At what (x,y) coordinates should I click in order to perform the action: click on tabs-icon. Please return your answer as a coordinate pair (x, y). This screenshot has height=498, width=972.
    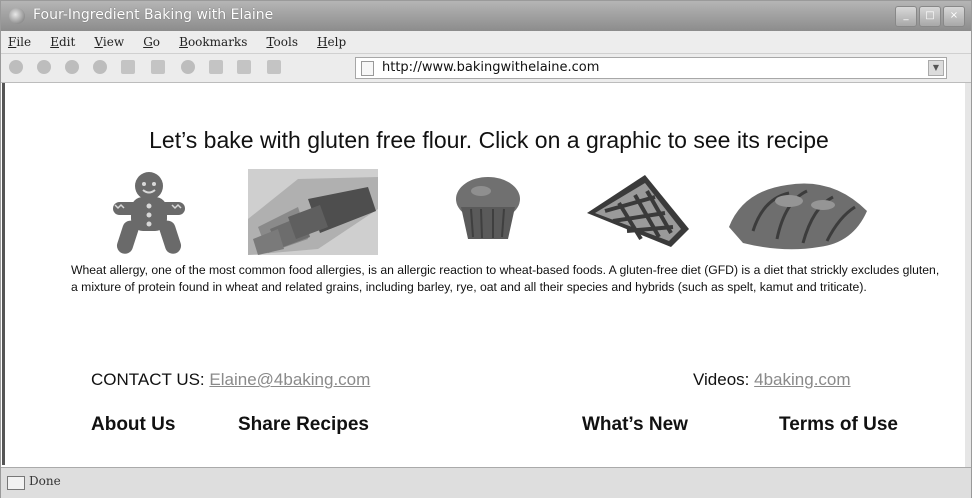
    Looking at the image, I should click on (158, 67).